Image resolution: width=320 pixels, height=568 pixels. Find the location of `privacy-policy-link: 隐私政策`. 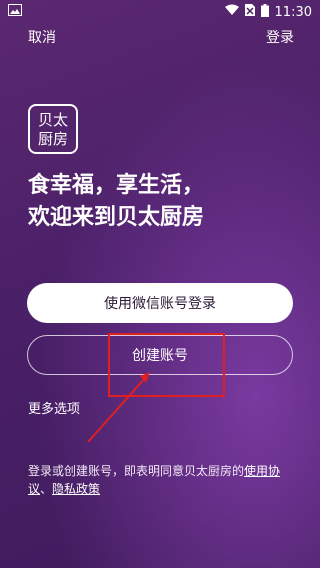

privacy-policy-link: 隐私政策 is located at coordinates (76, 489).